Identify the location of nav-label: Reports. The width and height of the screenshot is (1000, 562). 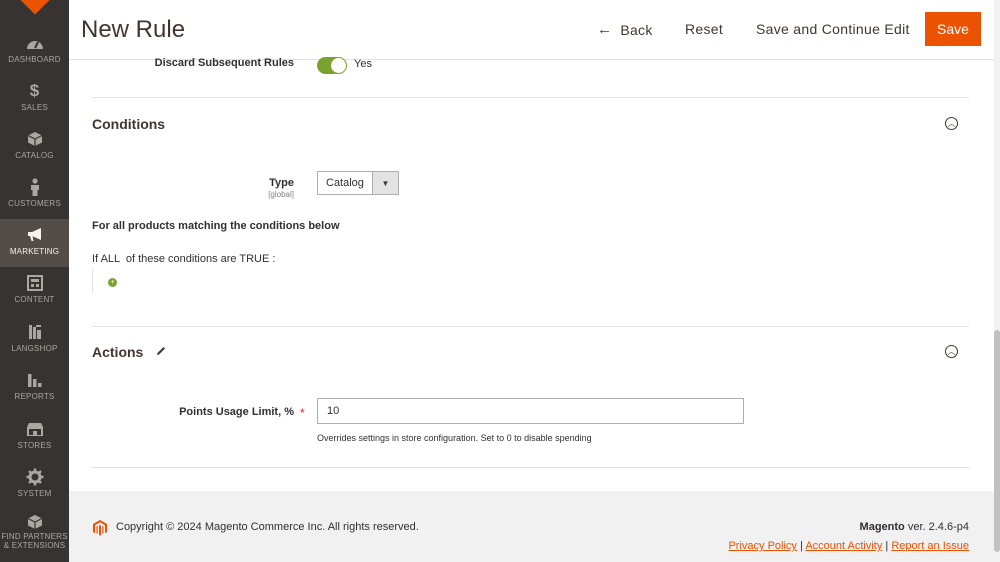
(34, 396).